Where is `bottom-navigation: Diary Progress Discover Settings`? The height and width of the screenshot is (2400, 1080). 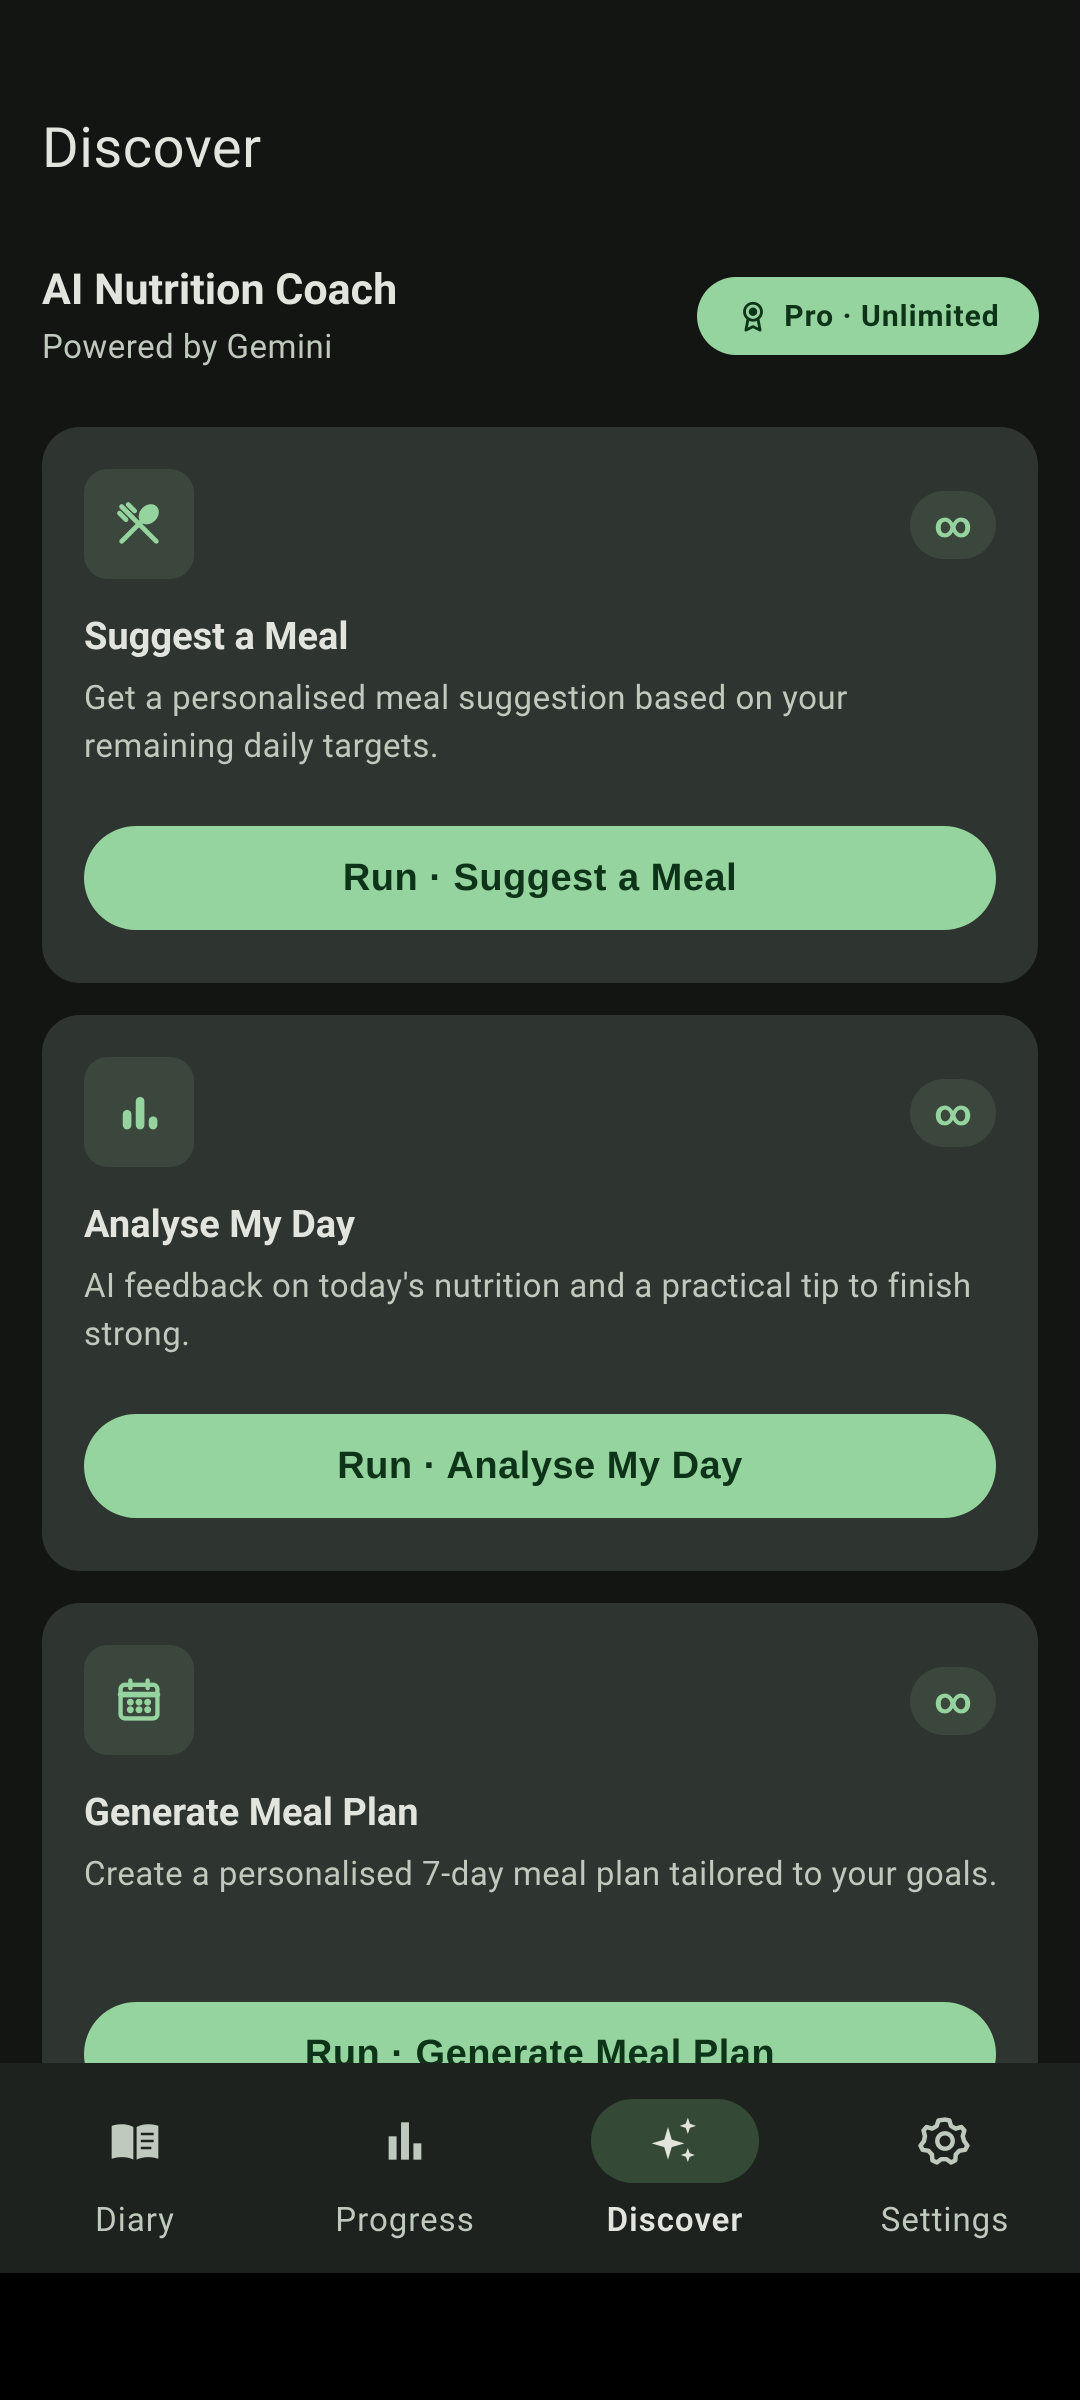 bottom-navigation: Diary Progress Discover Settings is located at coordinates (540, 2168).